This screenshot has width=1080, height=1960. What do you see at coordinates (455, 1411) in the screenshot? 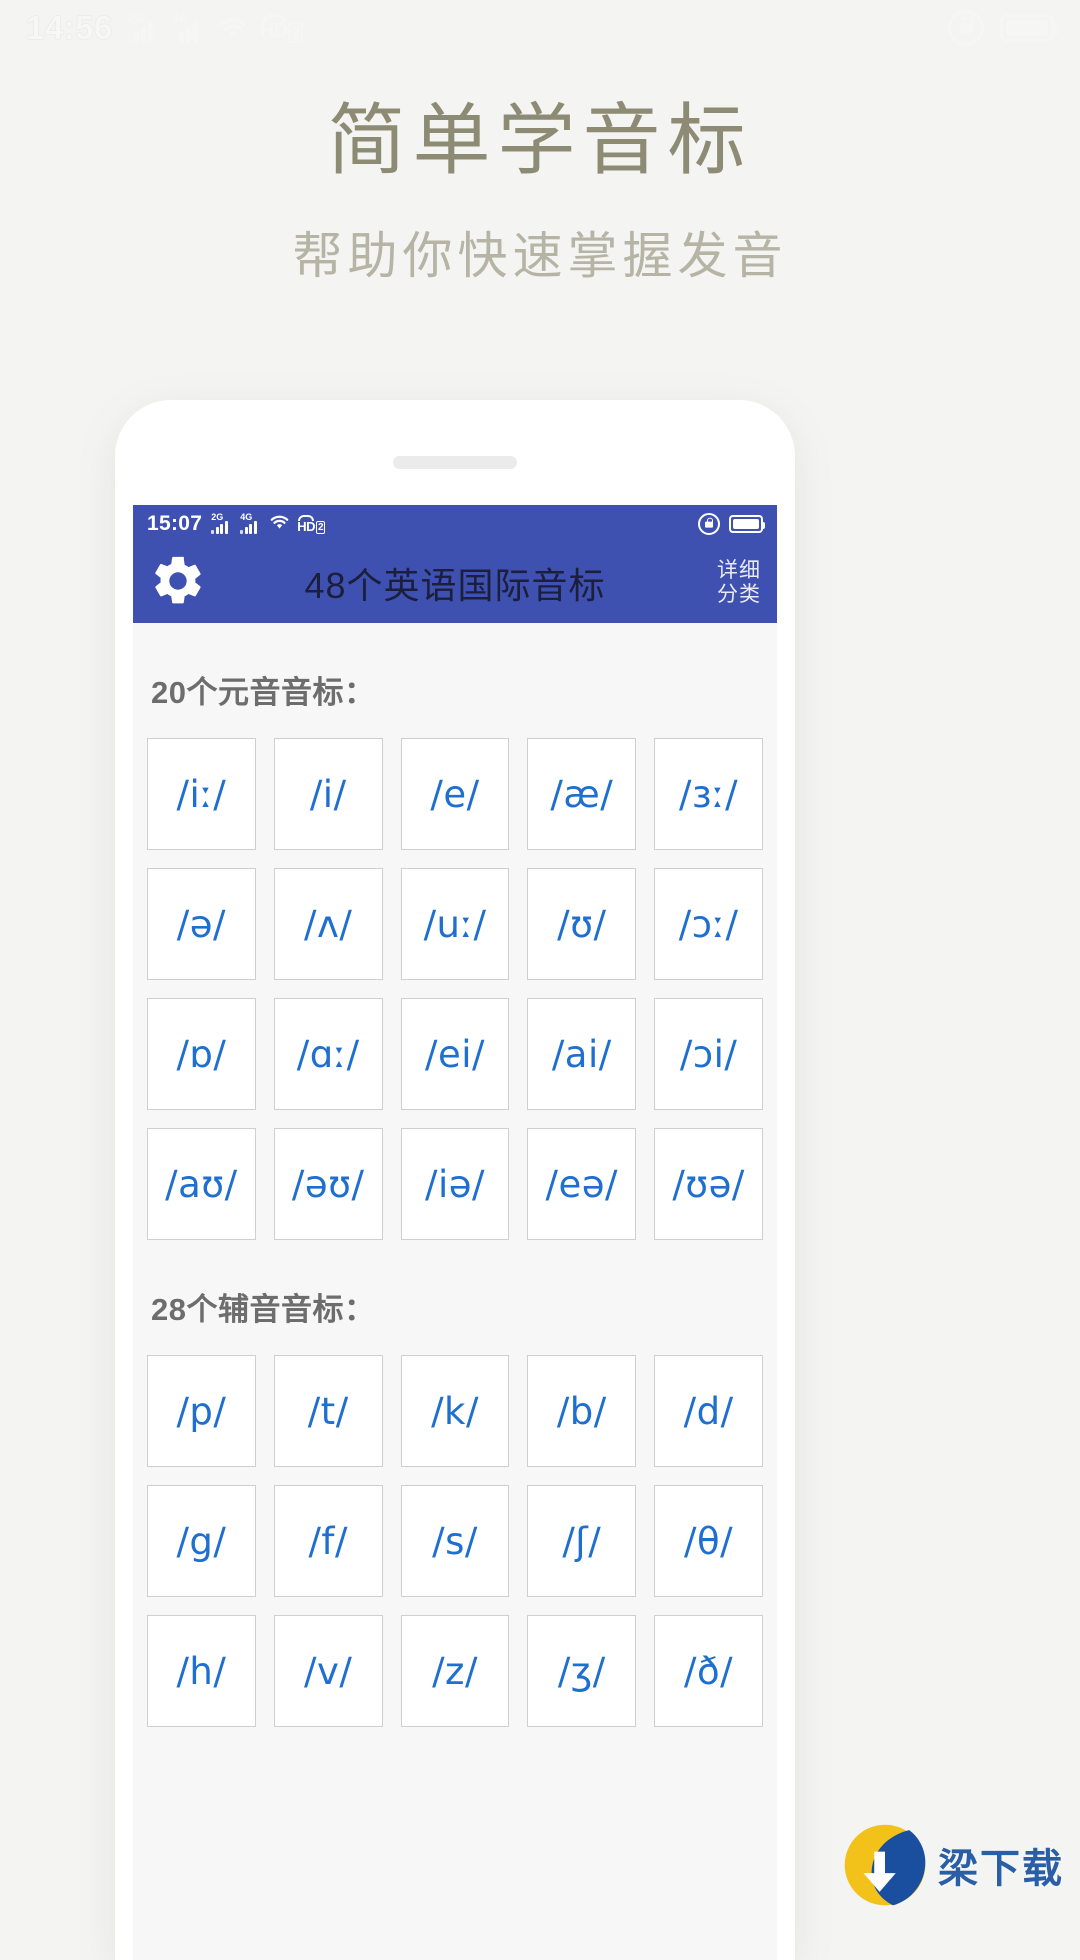
I see `consonant-cell: /k/` at bounding box center [455, 1411].